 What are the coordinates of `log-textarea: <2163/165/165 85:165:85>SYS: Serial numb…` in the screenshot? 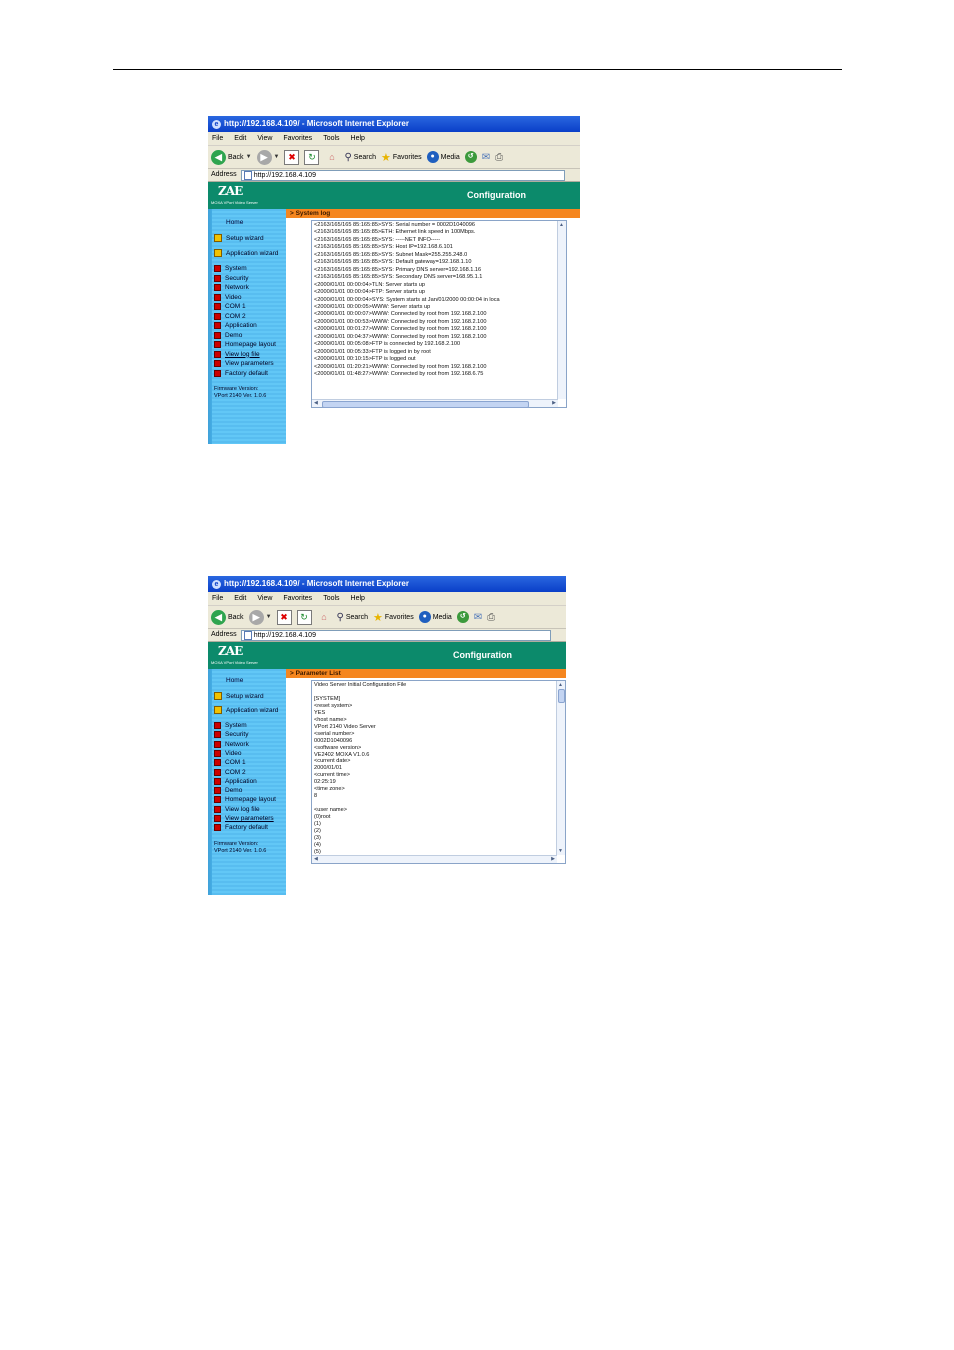 It's located at (439, 314).